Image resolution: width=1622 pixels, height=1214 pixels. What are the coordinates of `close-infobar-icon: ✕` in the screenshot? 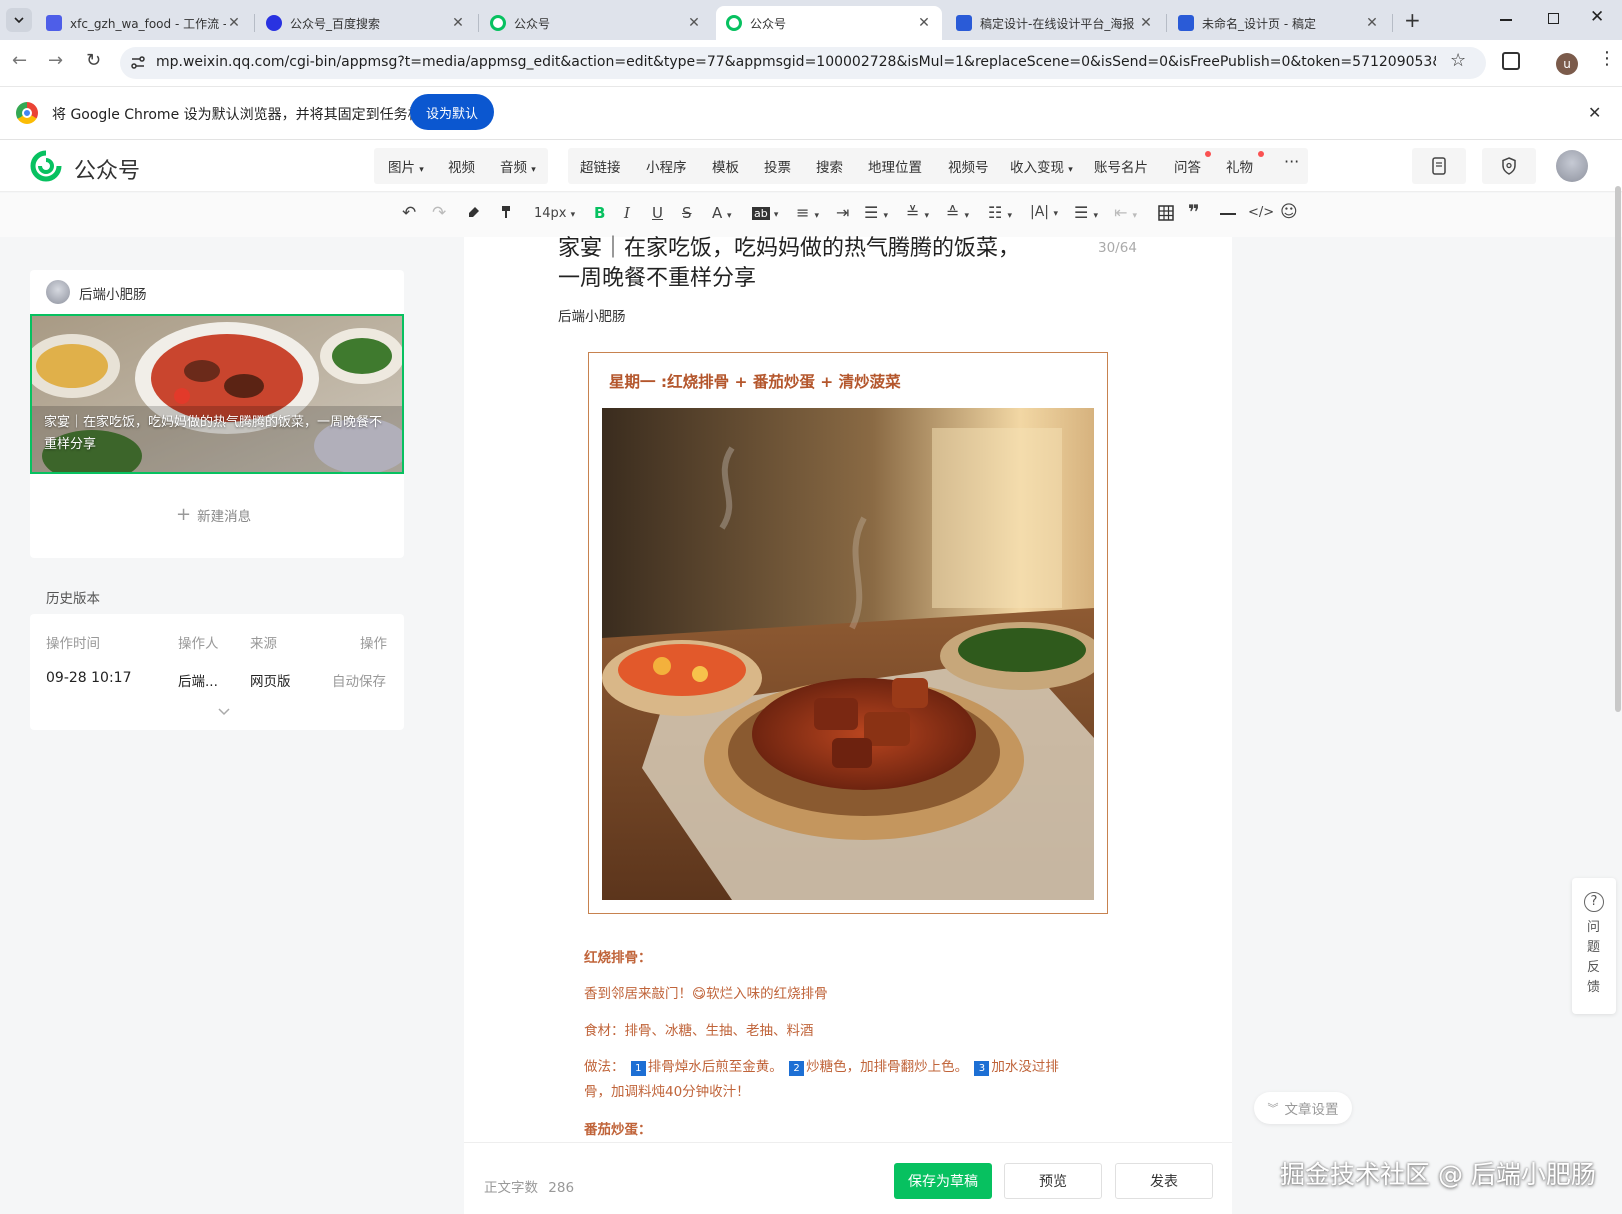 It's located at (1594, 112).